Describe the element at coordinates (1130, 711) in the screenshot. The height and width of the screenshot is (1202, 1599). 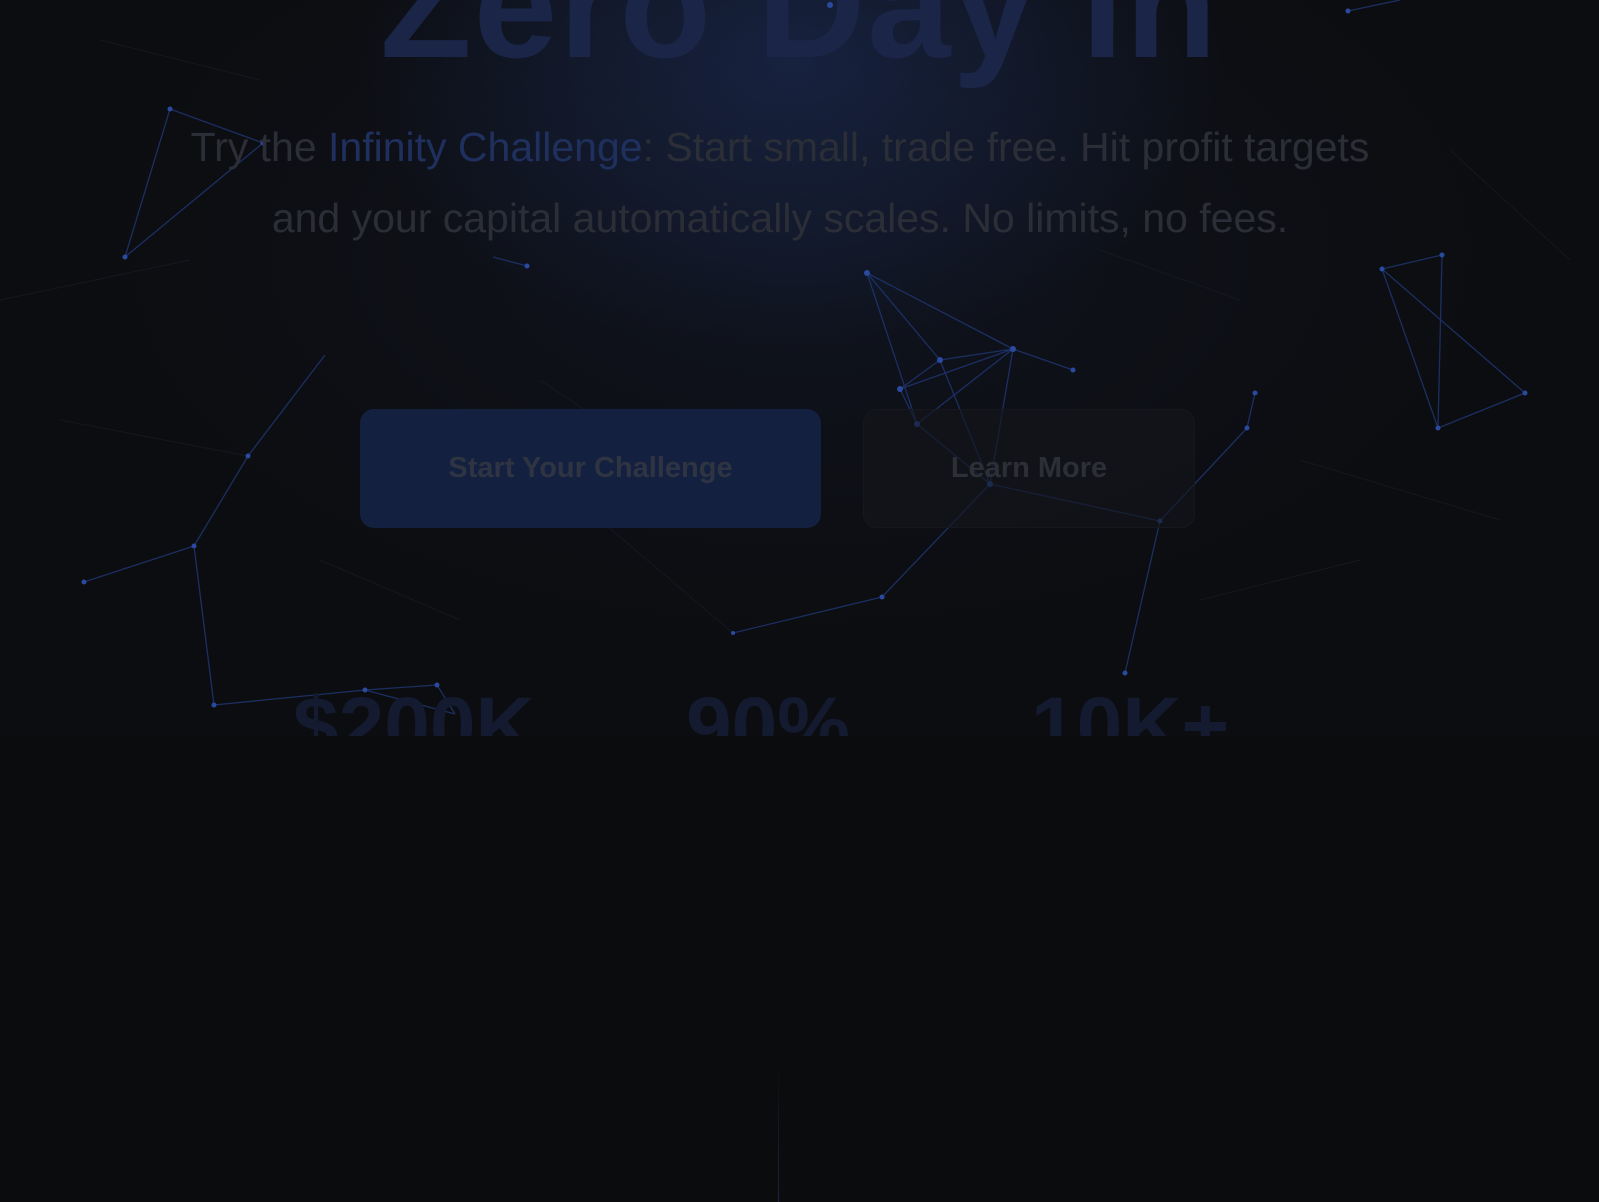
I see `stat-traders-value: 10K+` at that location.